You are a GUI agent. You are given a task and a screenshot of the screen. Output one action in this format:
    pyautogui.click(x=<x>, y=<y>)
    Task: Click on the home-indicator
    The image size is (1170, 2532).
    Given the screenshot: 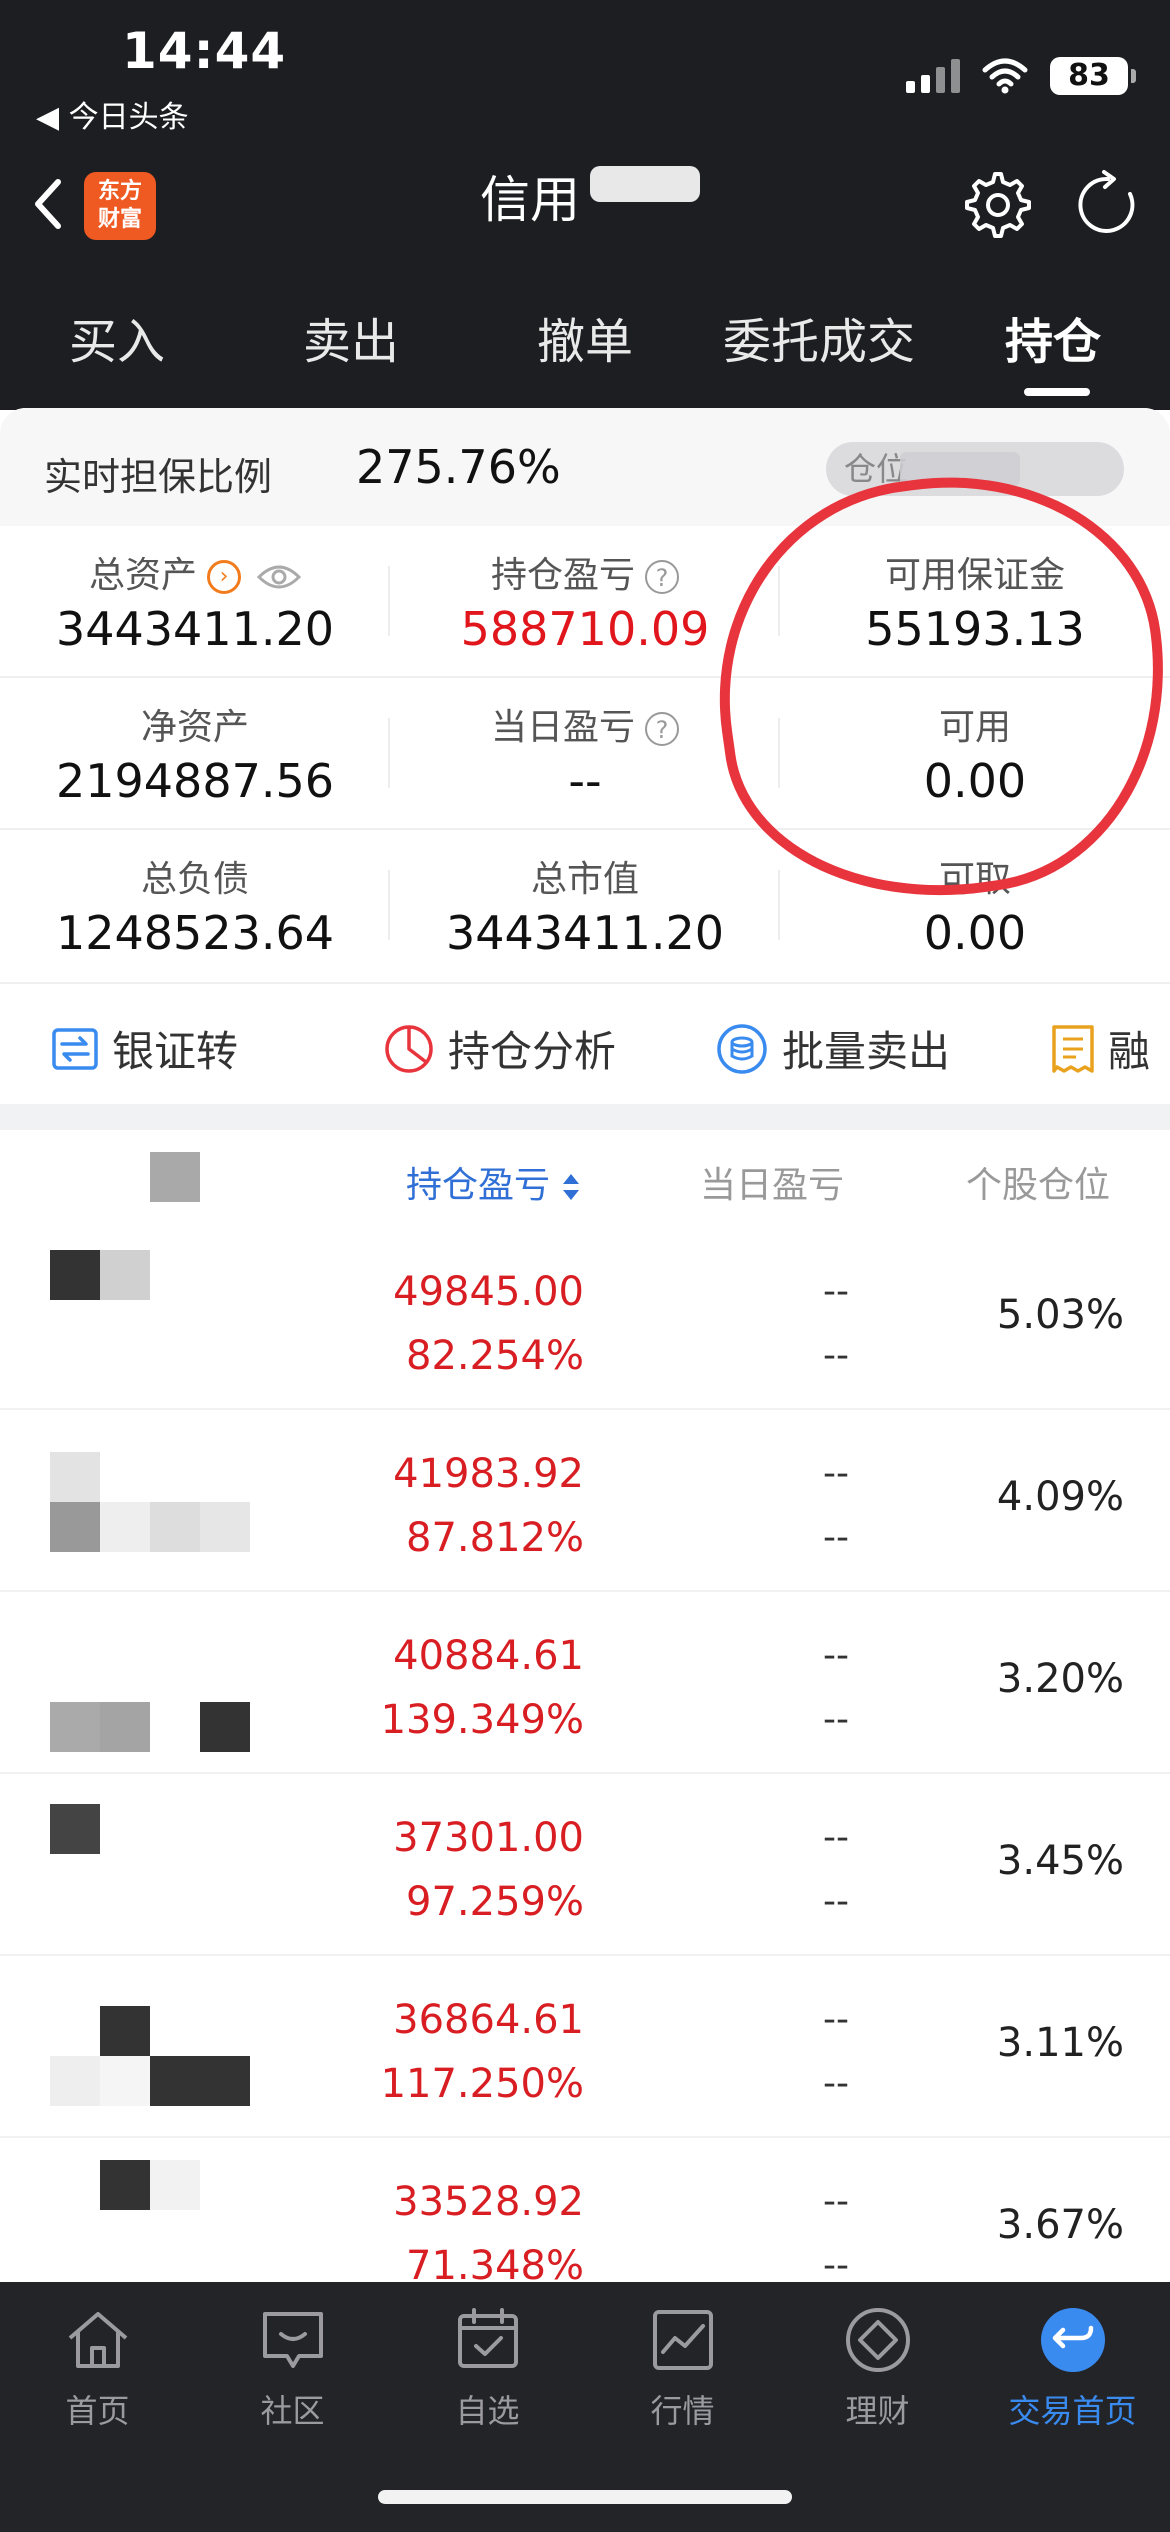 What is the action you would take?
    pyautogui.click(x=585, y=2497)
    